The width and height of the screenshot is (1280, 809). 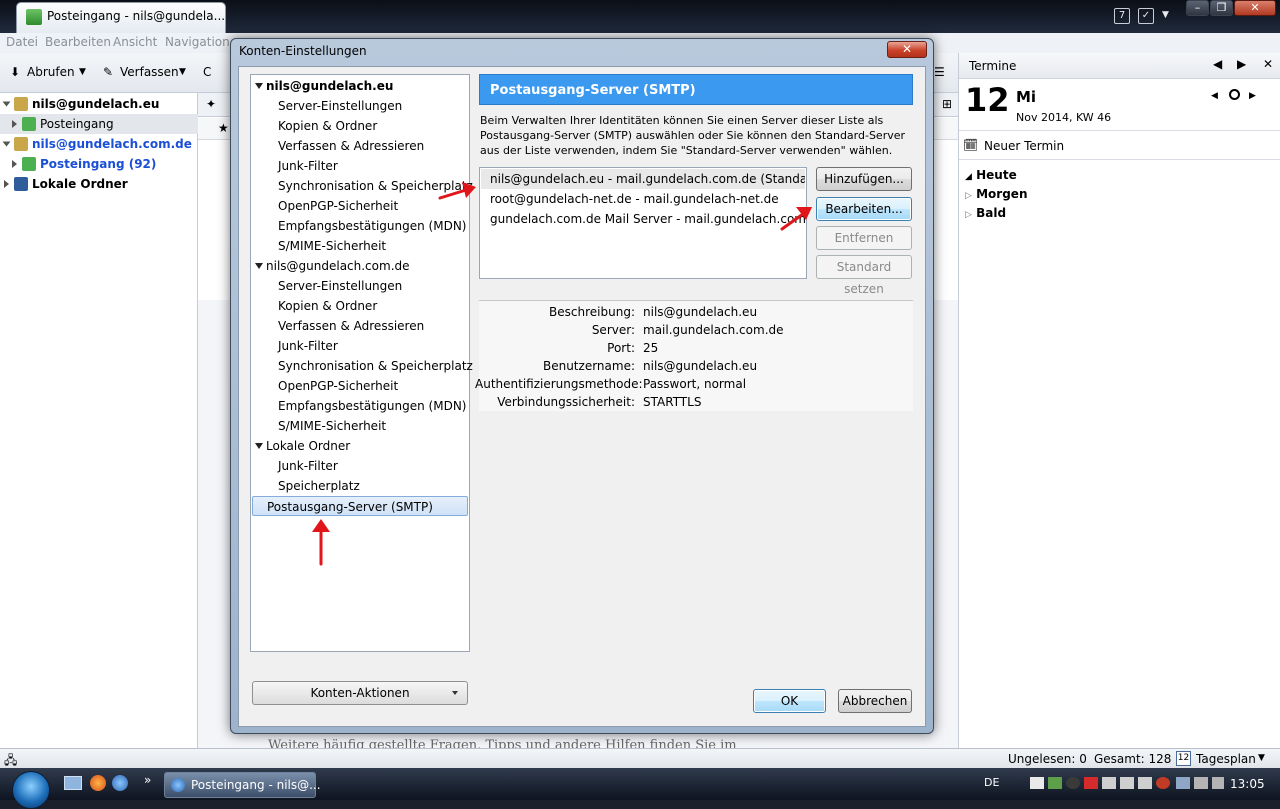 What do you see at coordinates (796, 219) in the screenshot?
I see `arrow-to-edit-button` at bounding box center [796, 219].